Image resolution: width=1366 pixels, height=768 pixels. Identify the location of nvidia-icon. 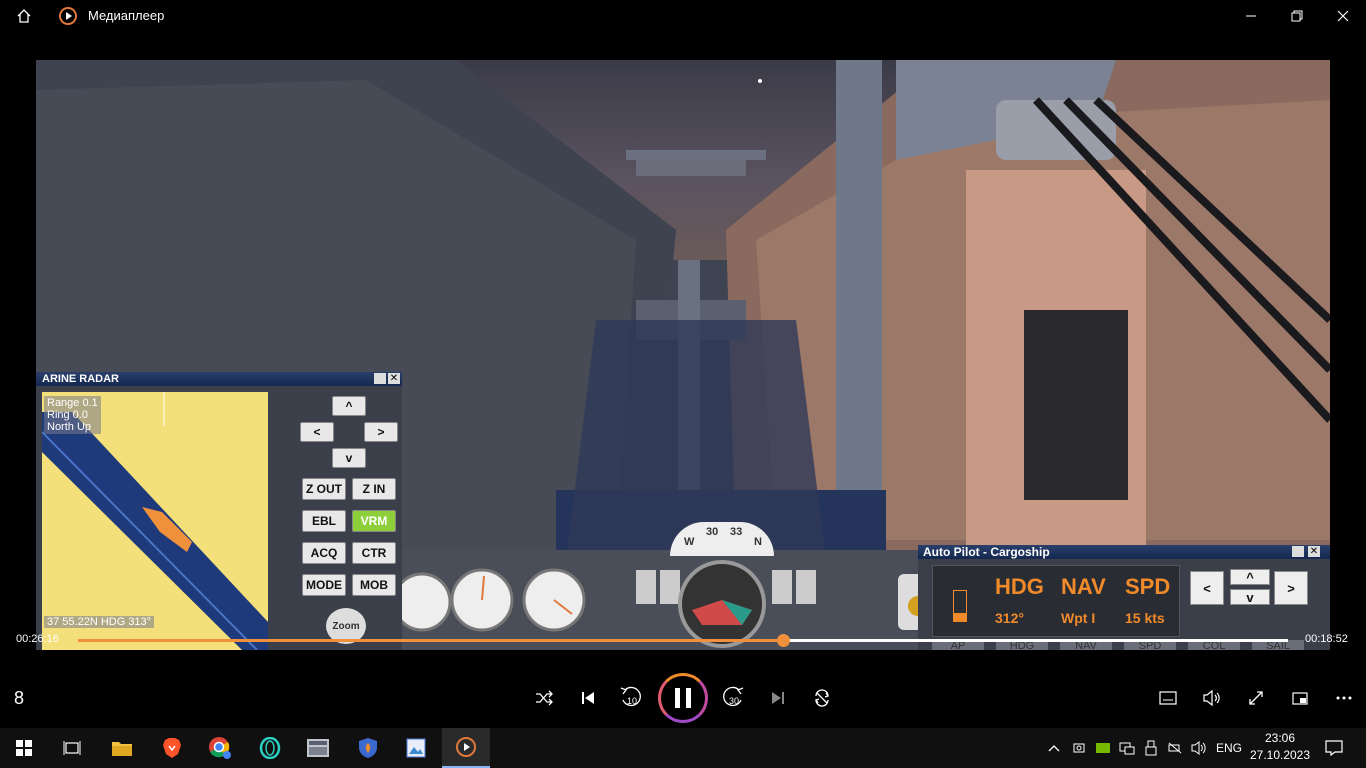
(1103, 748).